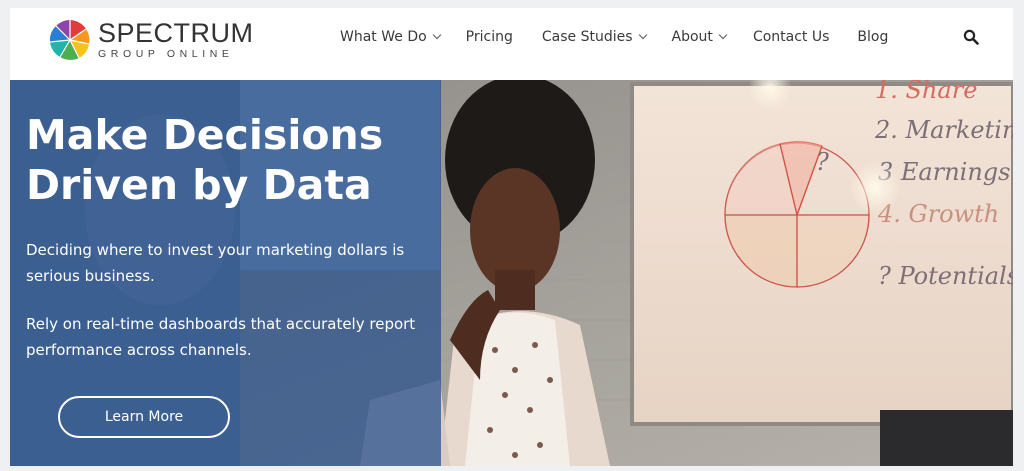 The width and height of the screenshot is (1024, 471). I want to click on nav-item-about: About, so click(699, 37).